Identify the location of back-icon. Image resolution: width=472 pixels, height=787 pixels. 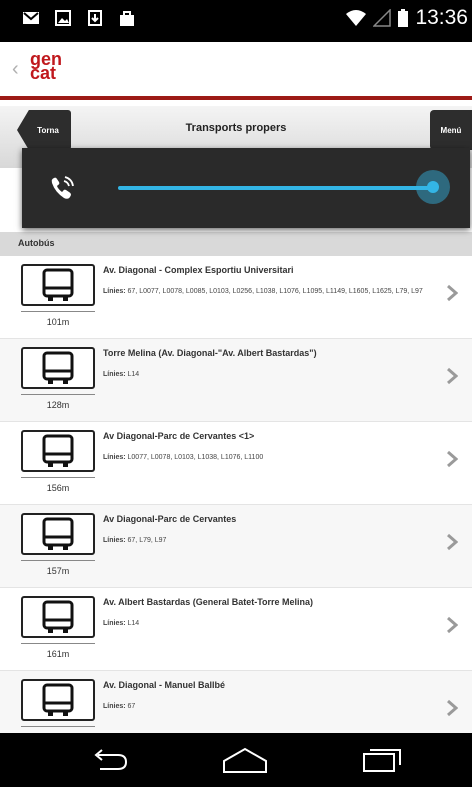
(110, 760).